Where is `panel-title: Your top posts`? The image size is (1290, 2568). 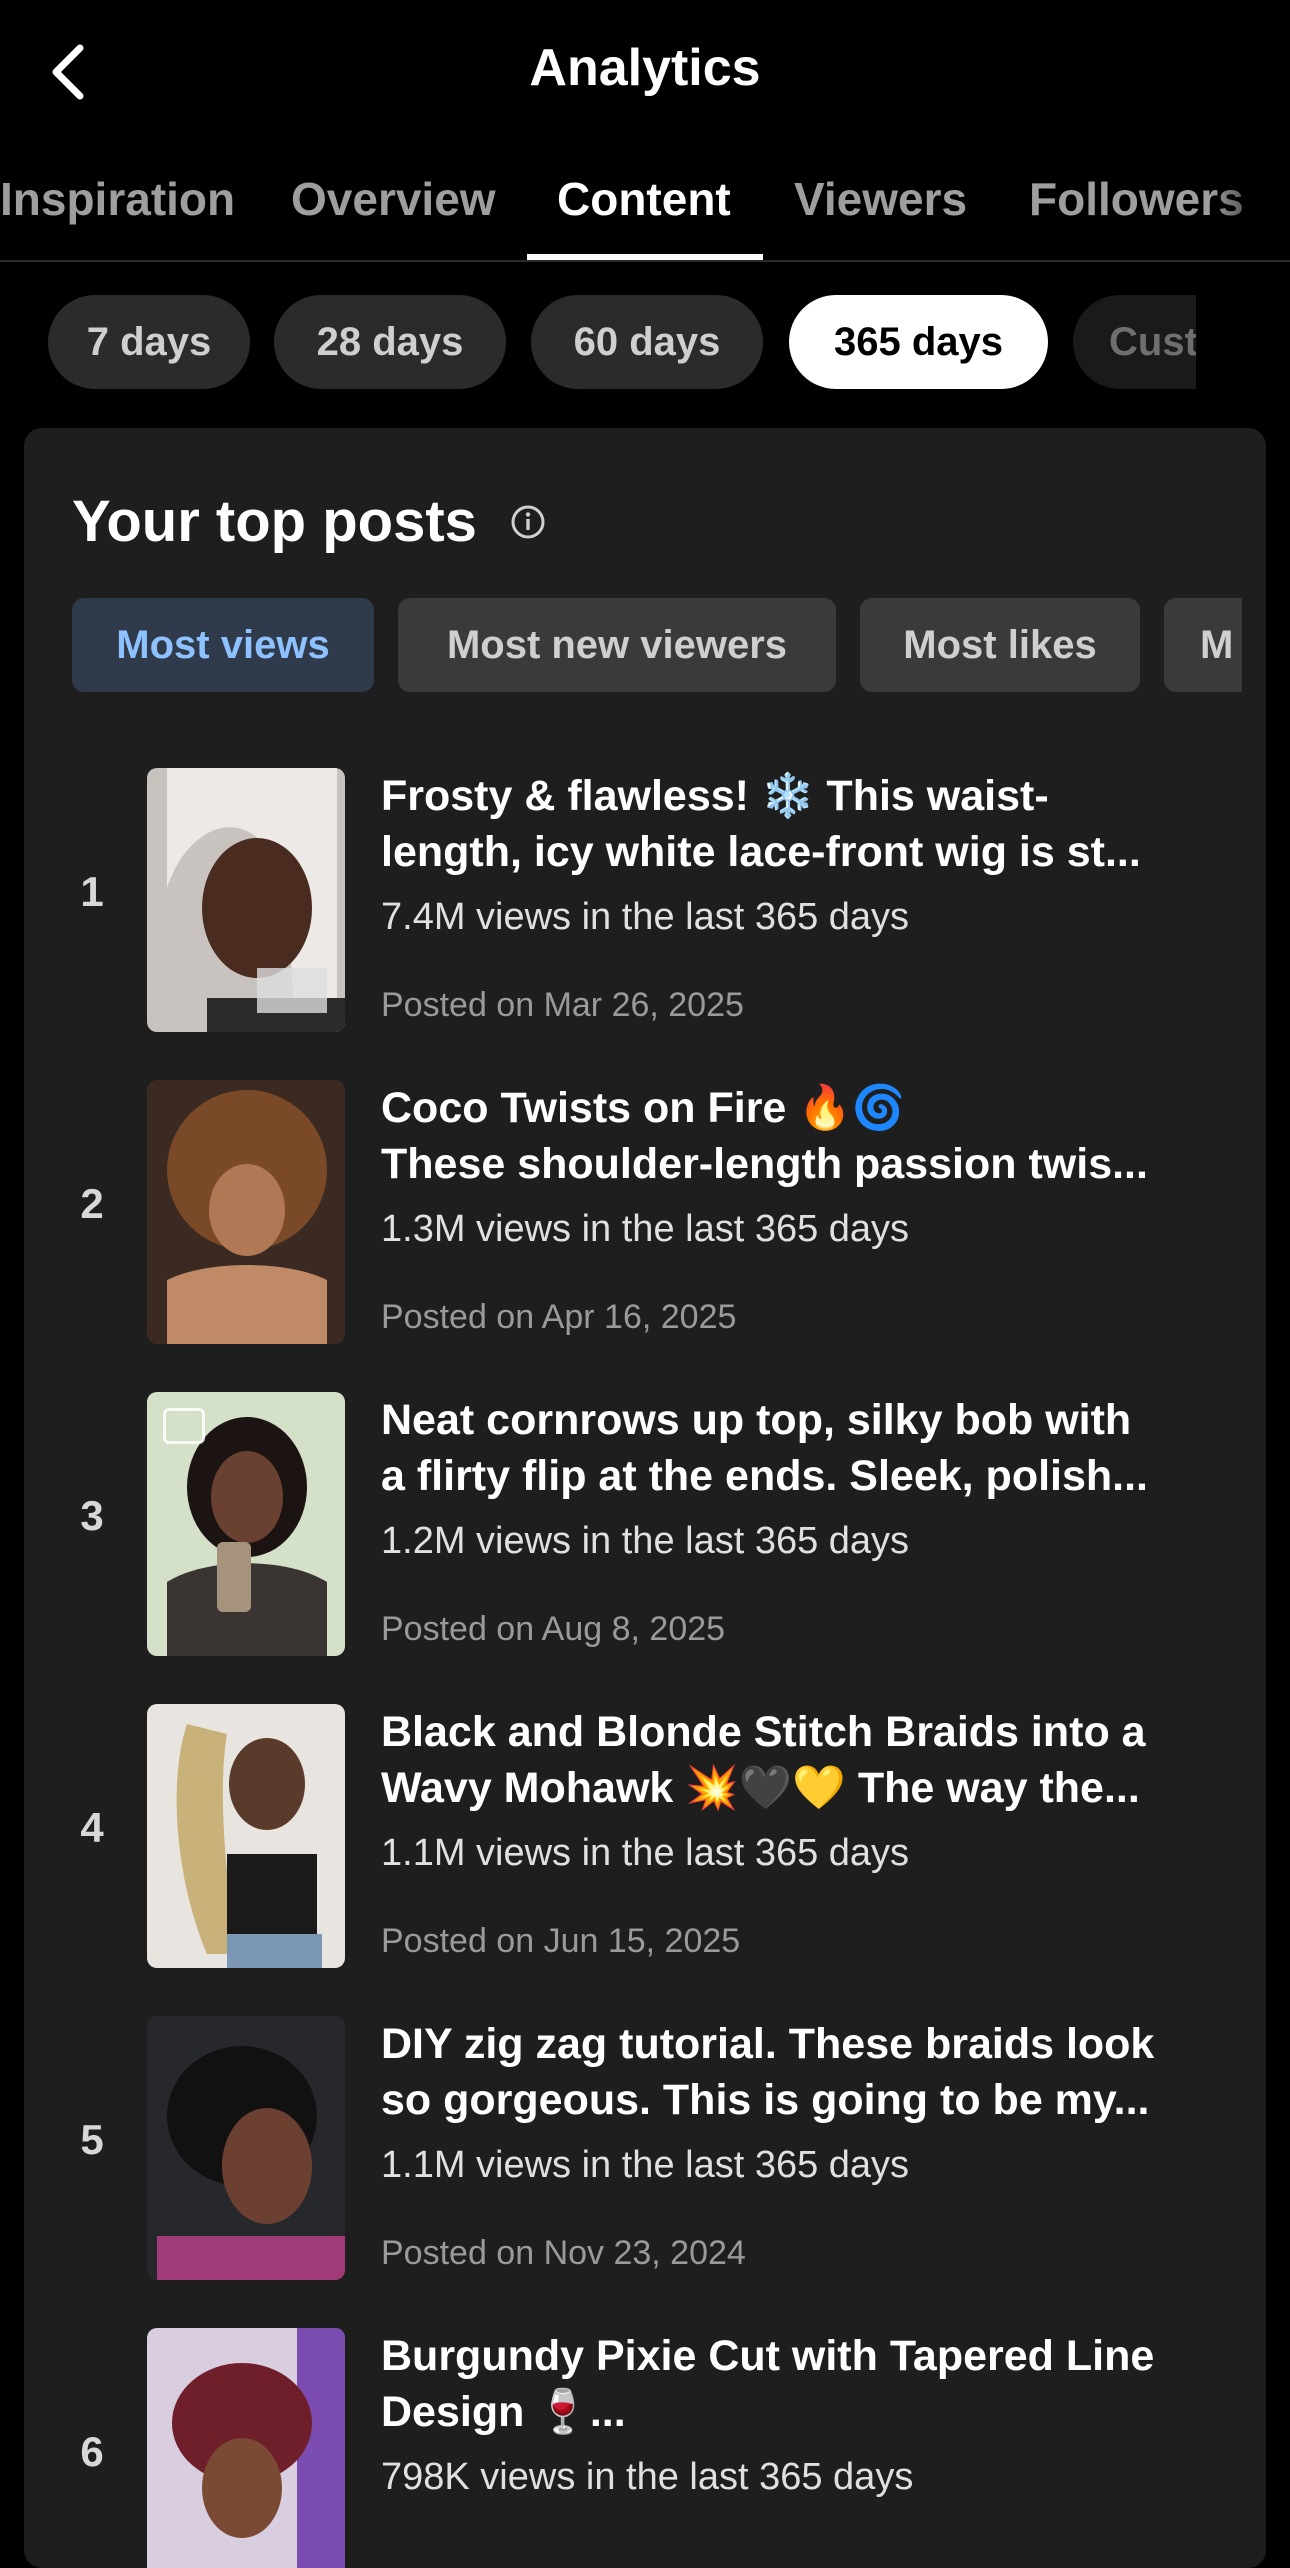
panel-title: Your top posts is located at coordinates (274, 521).